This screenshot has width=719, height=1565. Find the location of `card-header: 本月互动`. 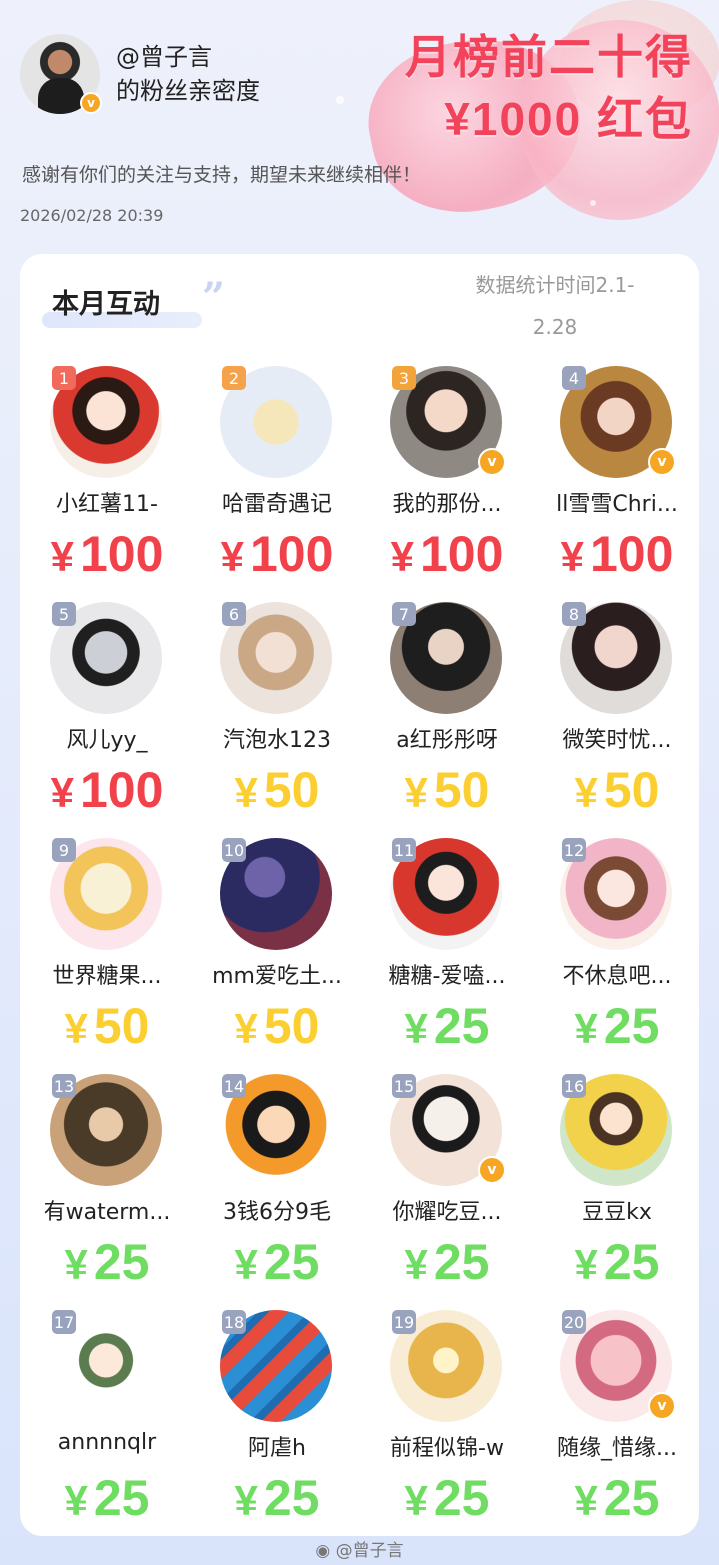

card-header: 本月互动 is located at coordinates (122, 305).